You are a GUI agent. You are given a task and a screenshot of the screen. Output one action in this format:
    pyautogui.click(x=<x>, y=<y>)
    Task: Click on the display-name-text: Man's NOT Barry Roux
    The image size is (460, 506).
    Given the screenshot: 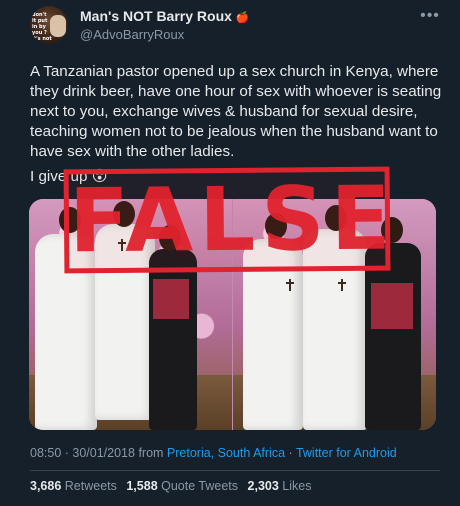 What is the action you would take?
    pyautogui.click(x=156, y=16)
    